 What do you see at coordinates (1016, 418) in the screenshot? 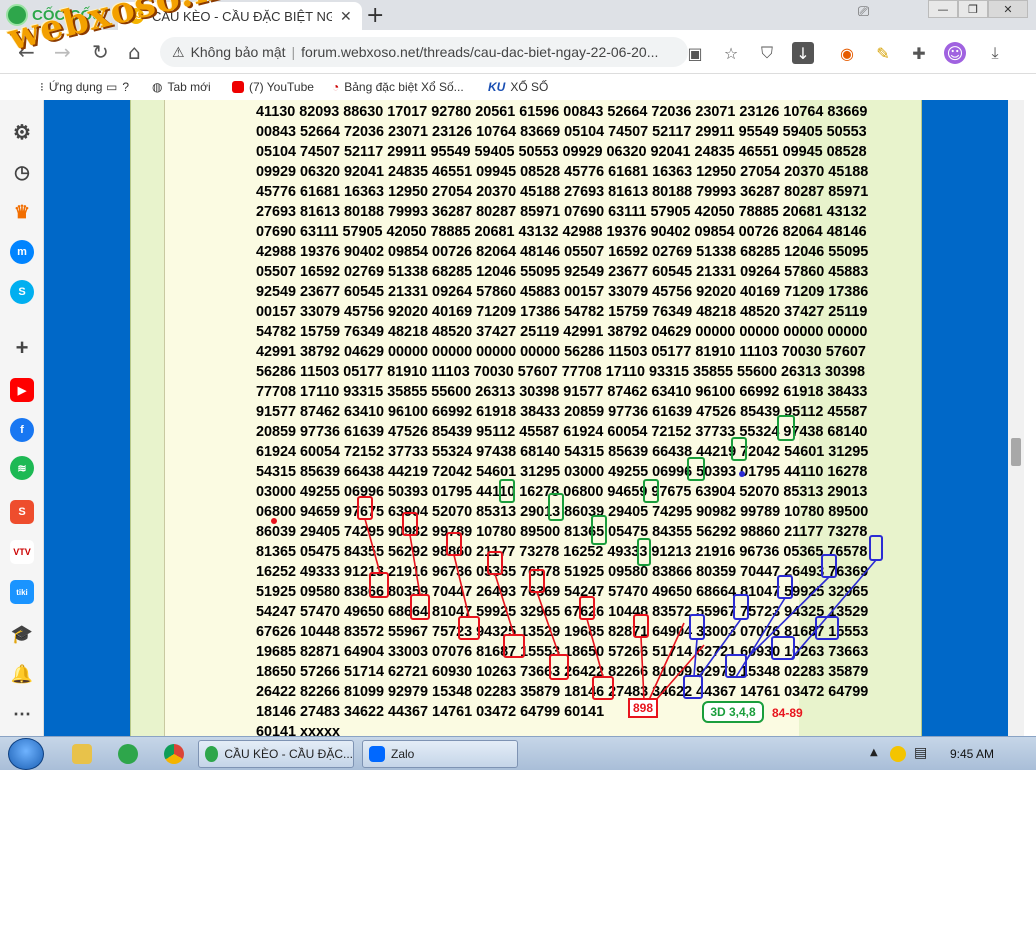
I see `page-scrollbar` at bounding box center [1016, 418].